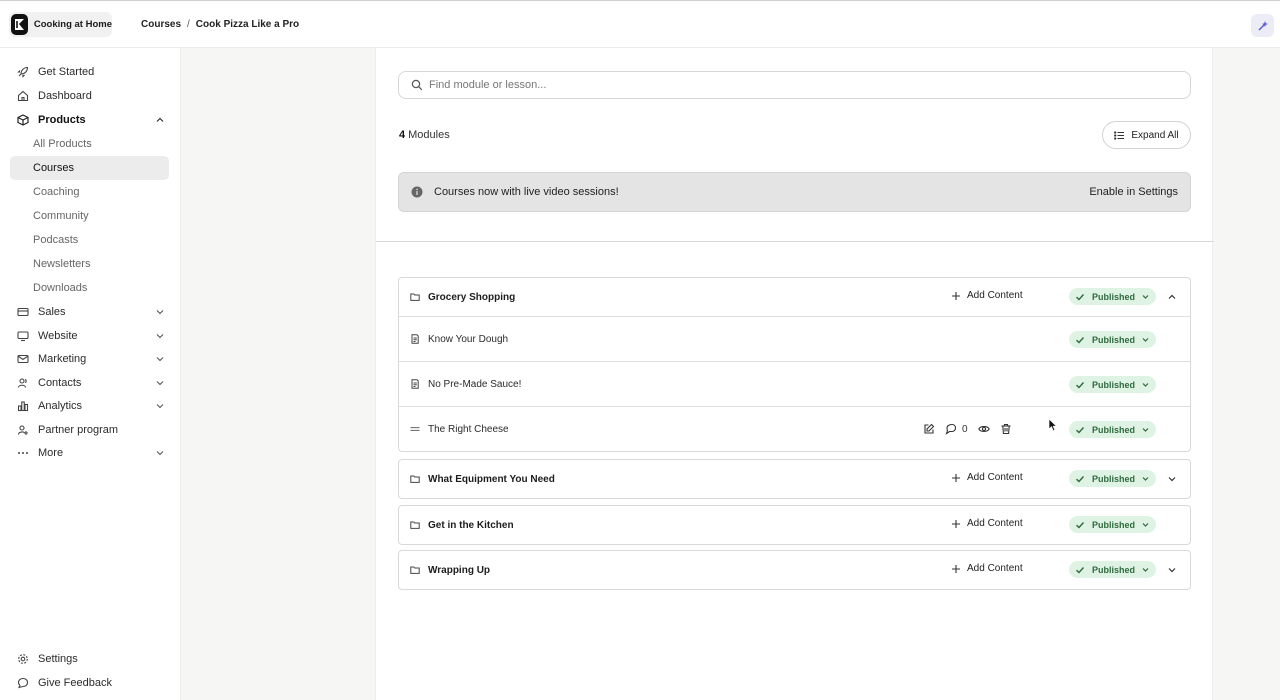 The image size is (1280, 700). Describe the element at coordinates (472, 297) in the screenshot. I see `module-title: Grocery Shopping` at that location.